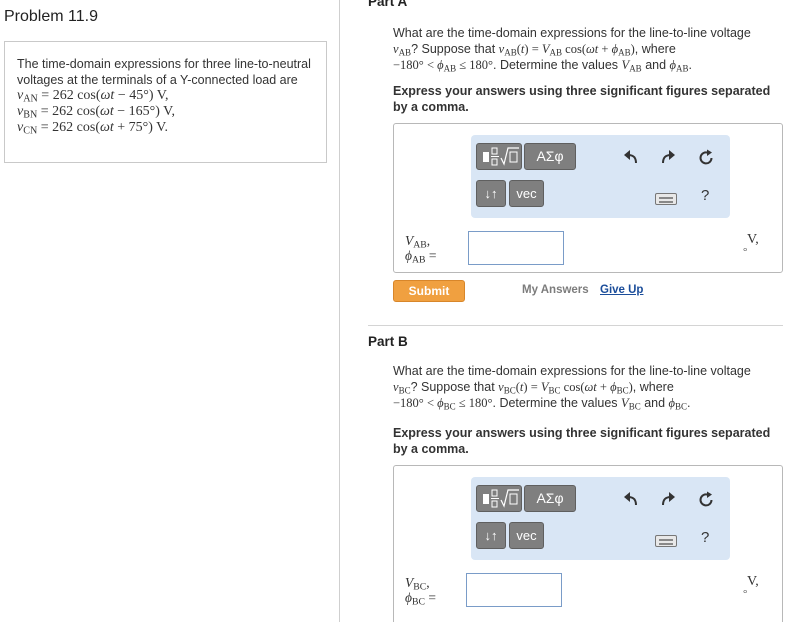  Describe the element at coordinates (421, 249) in the screenshot. I see `part-a-answer-label: VAB, ϕAB =` at that location.